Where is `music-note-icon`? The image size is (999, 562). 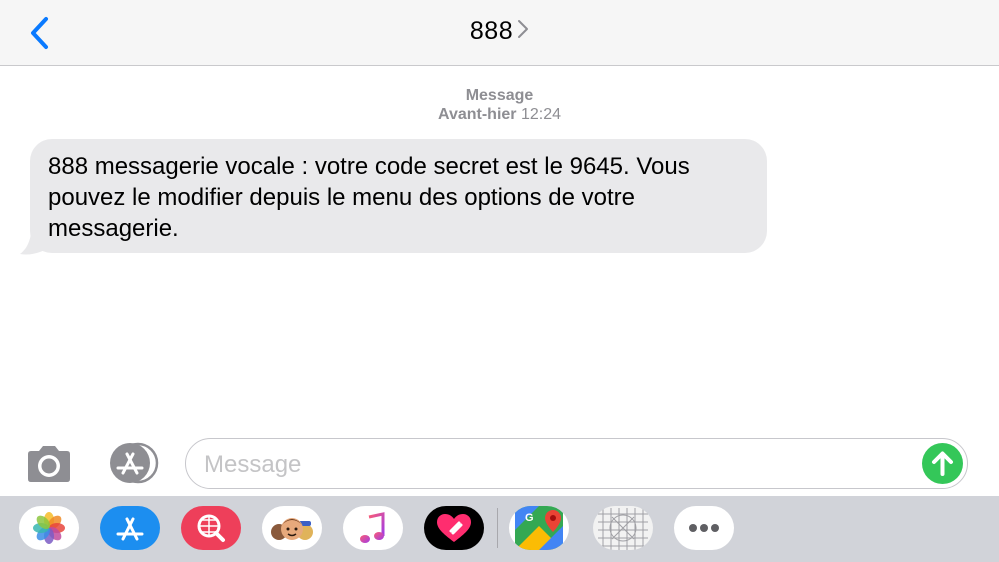 music-note-icon is located at coordinates (372, 527).